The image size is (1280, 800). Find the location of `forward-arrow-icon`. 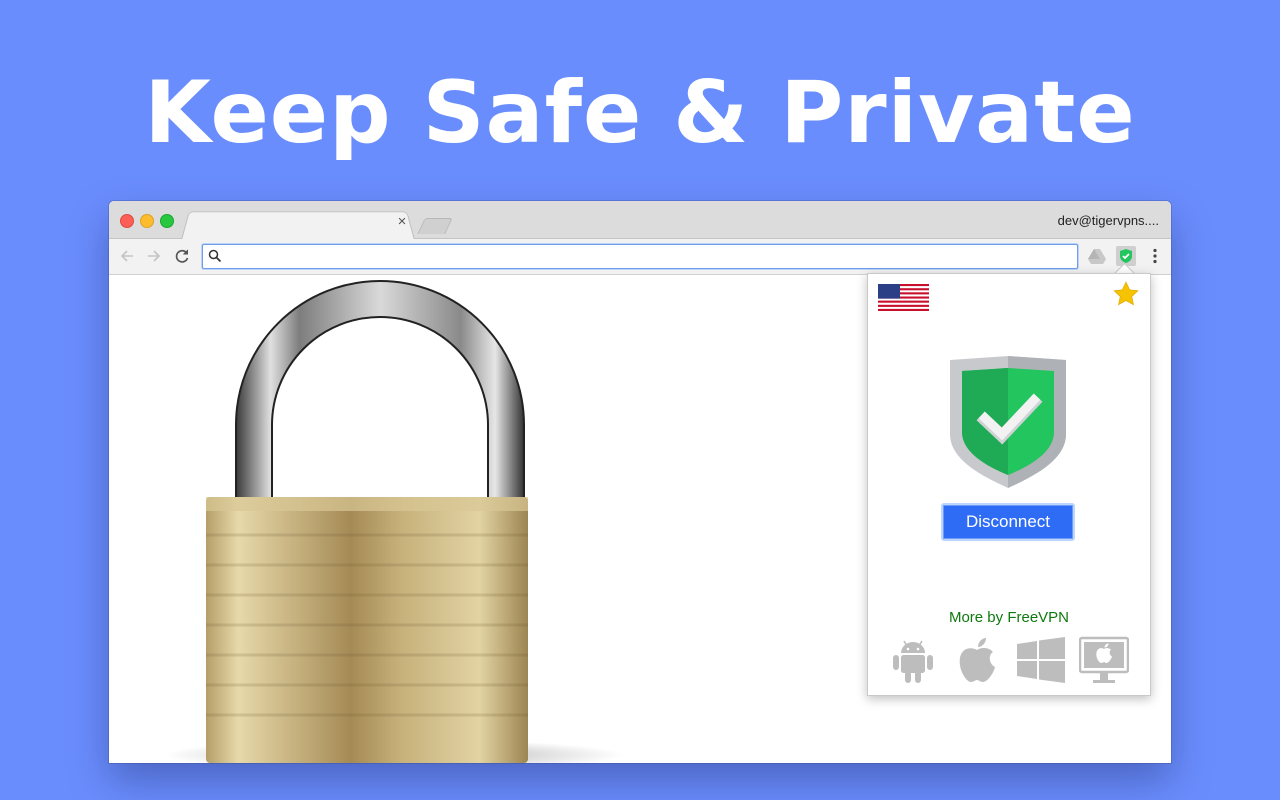

forward-arrow-icon is located at coordinates (154, 256).